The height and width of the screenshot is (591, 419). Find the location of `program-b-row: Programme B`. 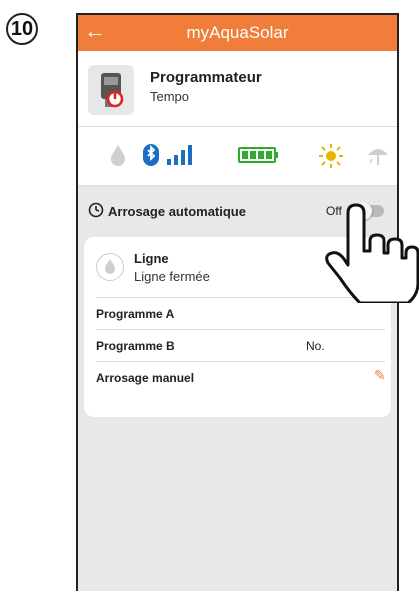

program-b-row: Programme B is located at coordinates (240, 346).